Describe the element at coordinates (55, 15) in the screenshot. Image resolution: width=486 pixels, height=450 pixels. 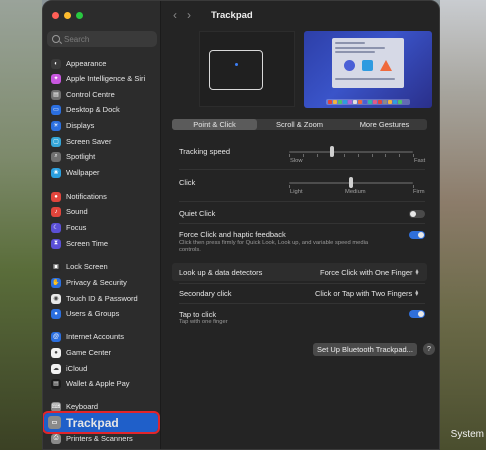
I see `close-button` at that location.